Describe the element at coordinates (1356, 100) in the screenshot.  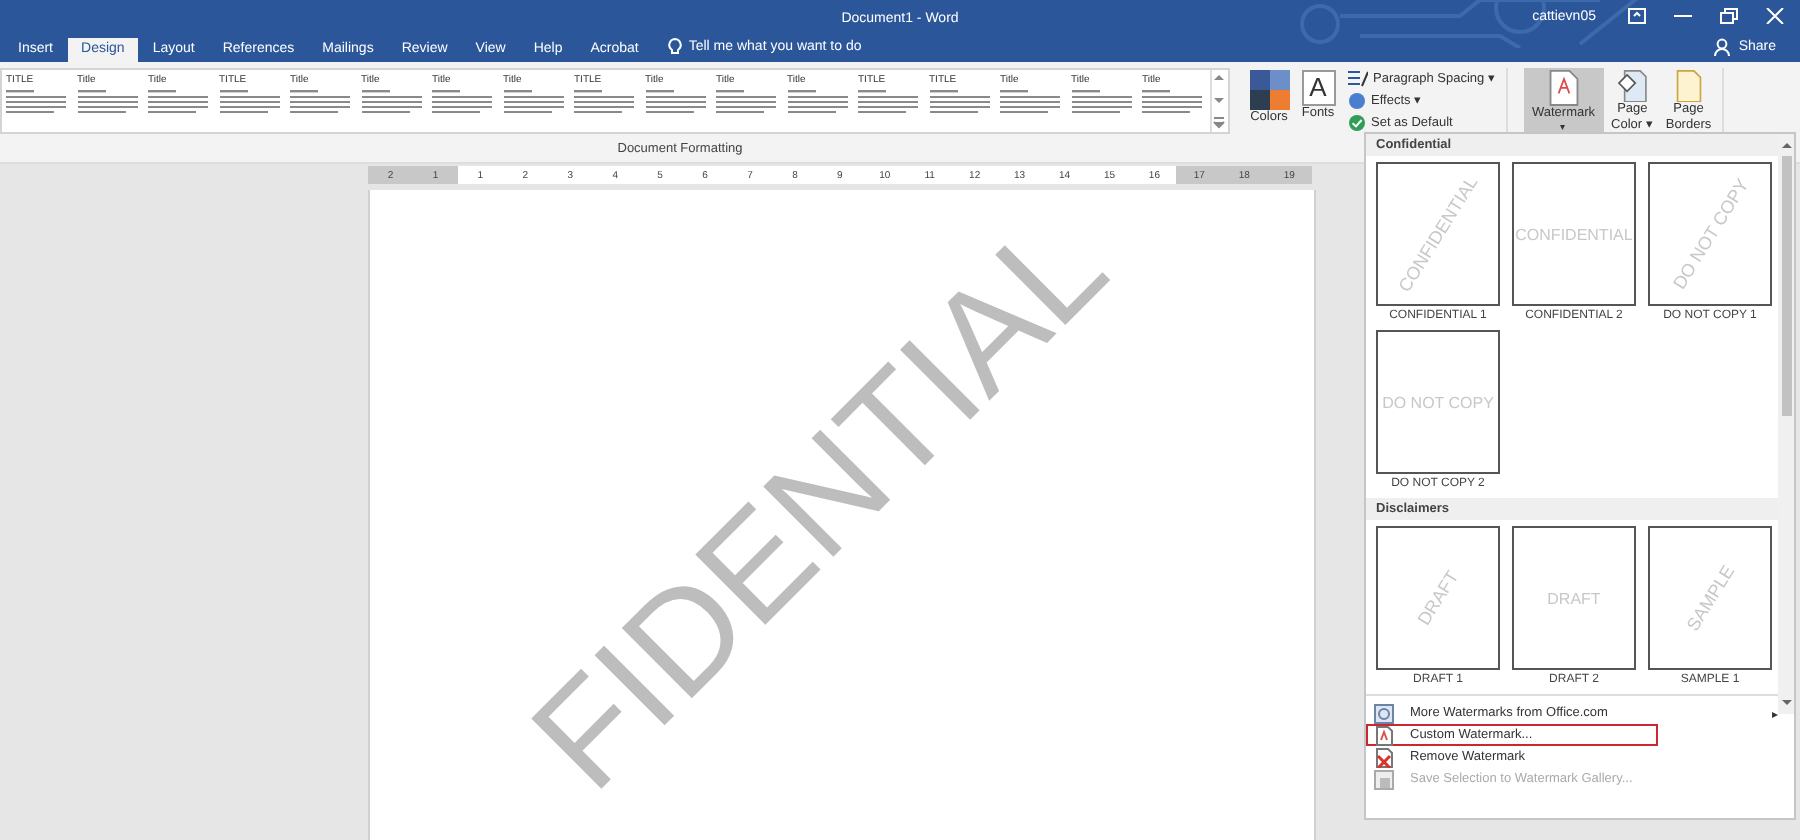
I see `circle-icon` at that location.